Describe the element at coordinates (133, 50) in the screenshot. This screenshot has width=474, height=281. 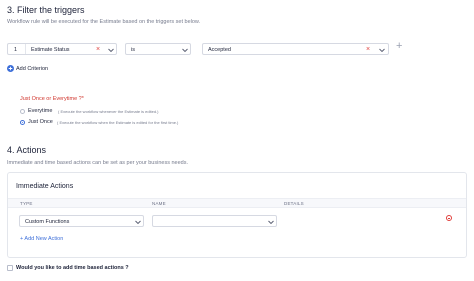
I see `criterion-operator-value: is` at that location.